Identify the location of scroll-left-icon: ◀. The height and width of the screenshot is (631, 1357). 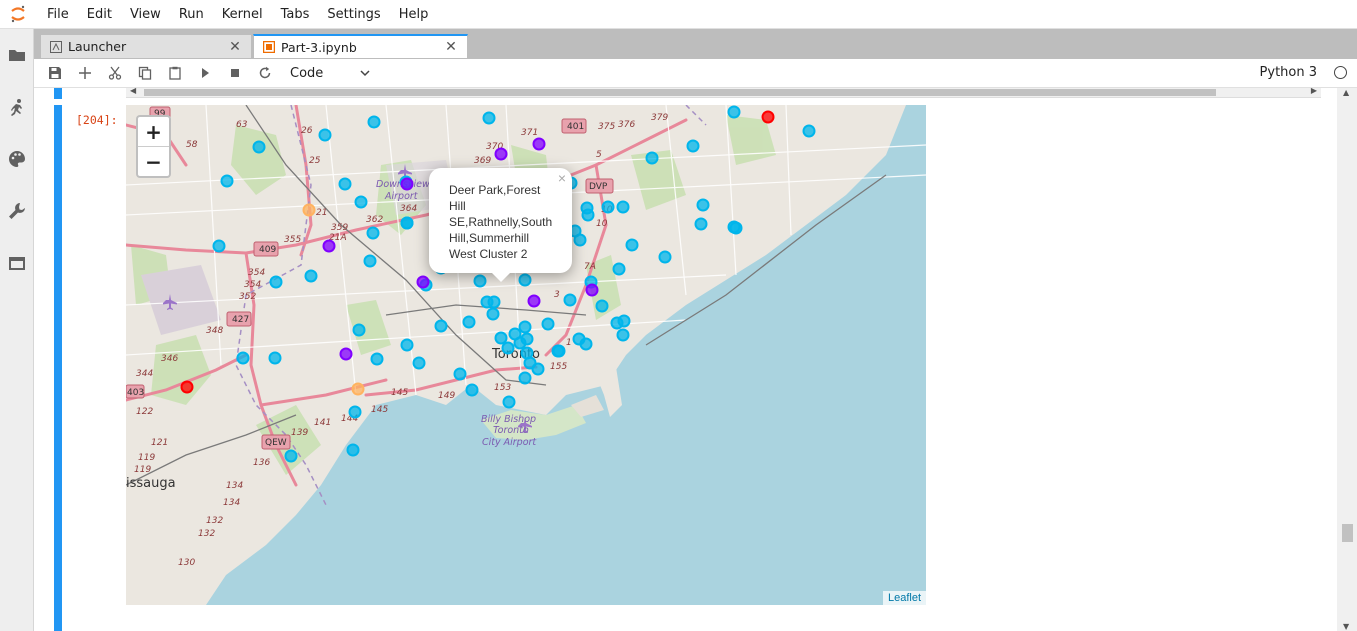
(133, 91).